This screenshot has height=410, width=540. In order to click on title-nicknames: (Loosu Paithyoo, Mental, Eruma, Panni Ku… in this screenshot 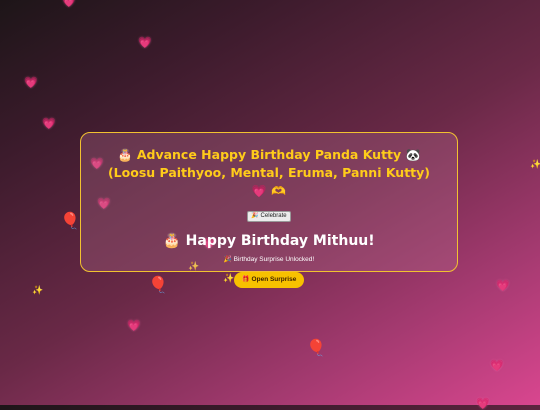, I will do `click(269, 172)`.